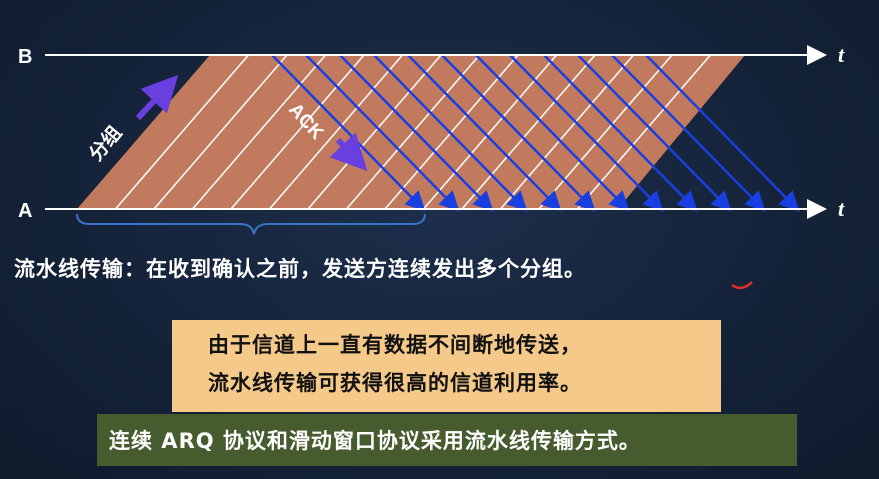 The height and width of the screenshot is (479, 879). What do you see at coordinates (105, 143) in the screenshot?
I see `packet-label: 分组` at bounding box center [105, 143].